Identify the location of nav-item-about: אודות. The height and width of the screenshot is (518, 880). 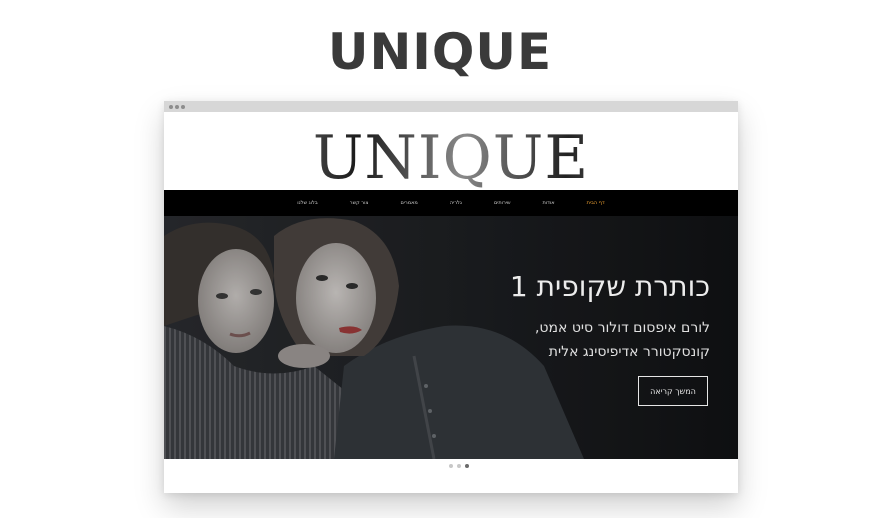
(549, 203).